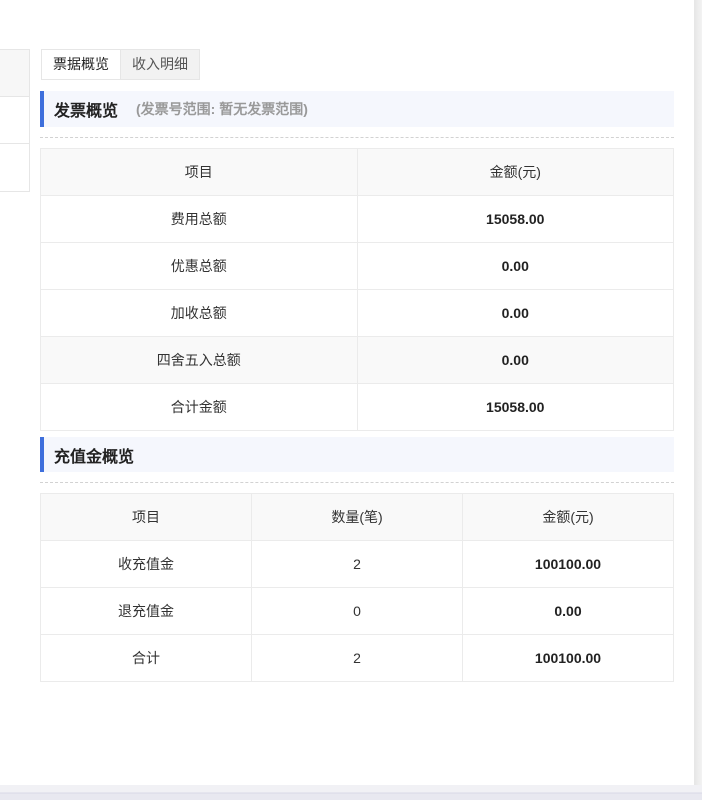 The image size is (702, 800). I want to click on tab-invoice-overview: 票据概览, so click(81, 64).